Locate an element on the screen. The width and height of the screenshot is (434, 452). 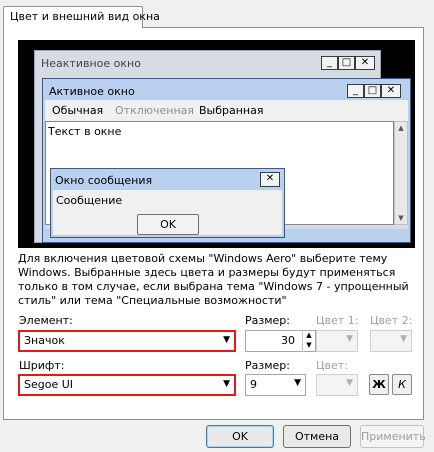
cancel-button: Отмена is located at coordinates (317, 436).